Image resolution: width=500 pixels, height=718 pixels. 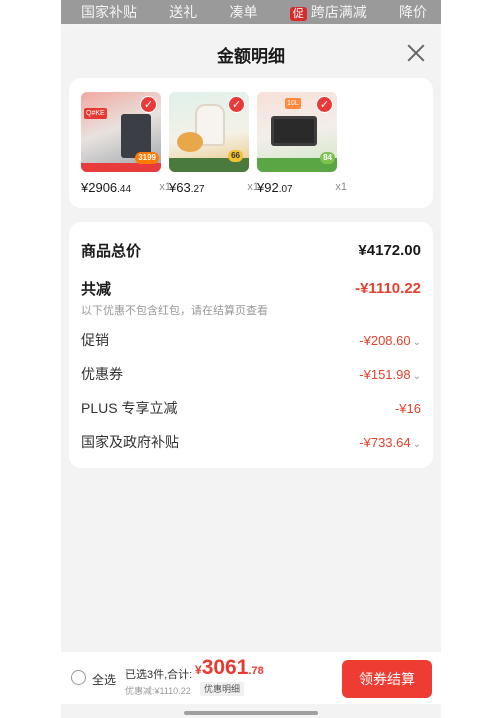 What do you see at coordinates (174, 311) in the screenshot?
I see `discount-note: 以下优惠不包含红包，请在结算页查看` at bounding box center [174, 311].